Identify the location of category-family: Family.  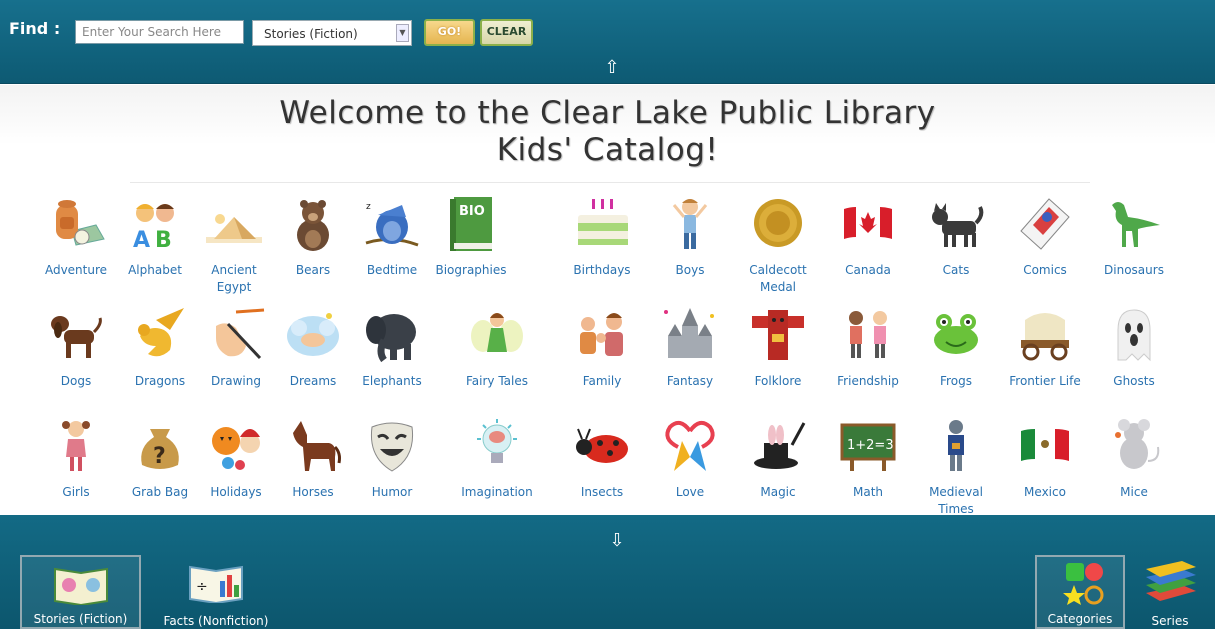
(602, 348).